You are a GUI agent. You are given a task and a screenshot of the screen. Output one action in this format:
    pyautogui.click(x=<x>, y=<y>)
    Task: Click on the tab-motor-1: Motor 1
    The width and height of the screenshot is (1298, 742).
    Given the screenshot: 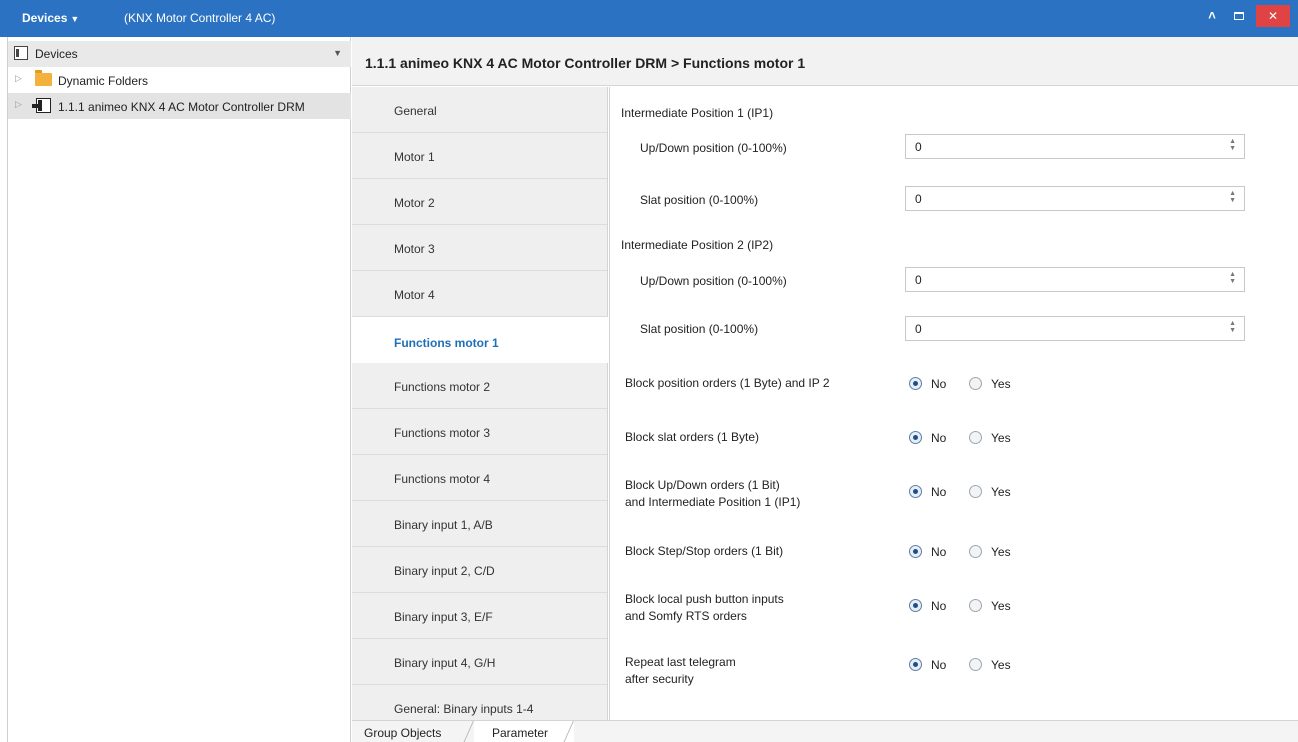 What is the action you would take?
    pyautogui.click(x=479, y=156)
    